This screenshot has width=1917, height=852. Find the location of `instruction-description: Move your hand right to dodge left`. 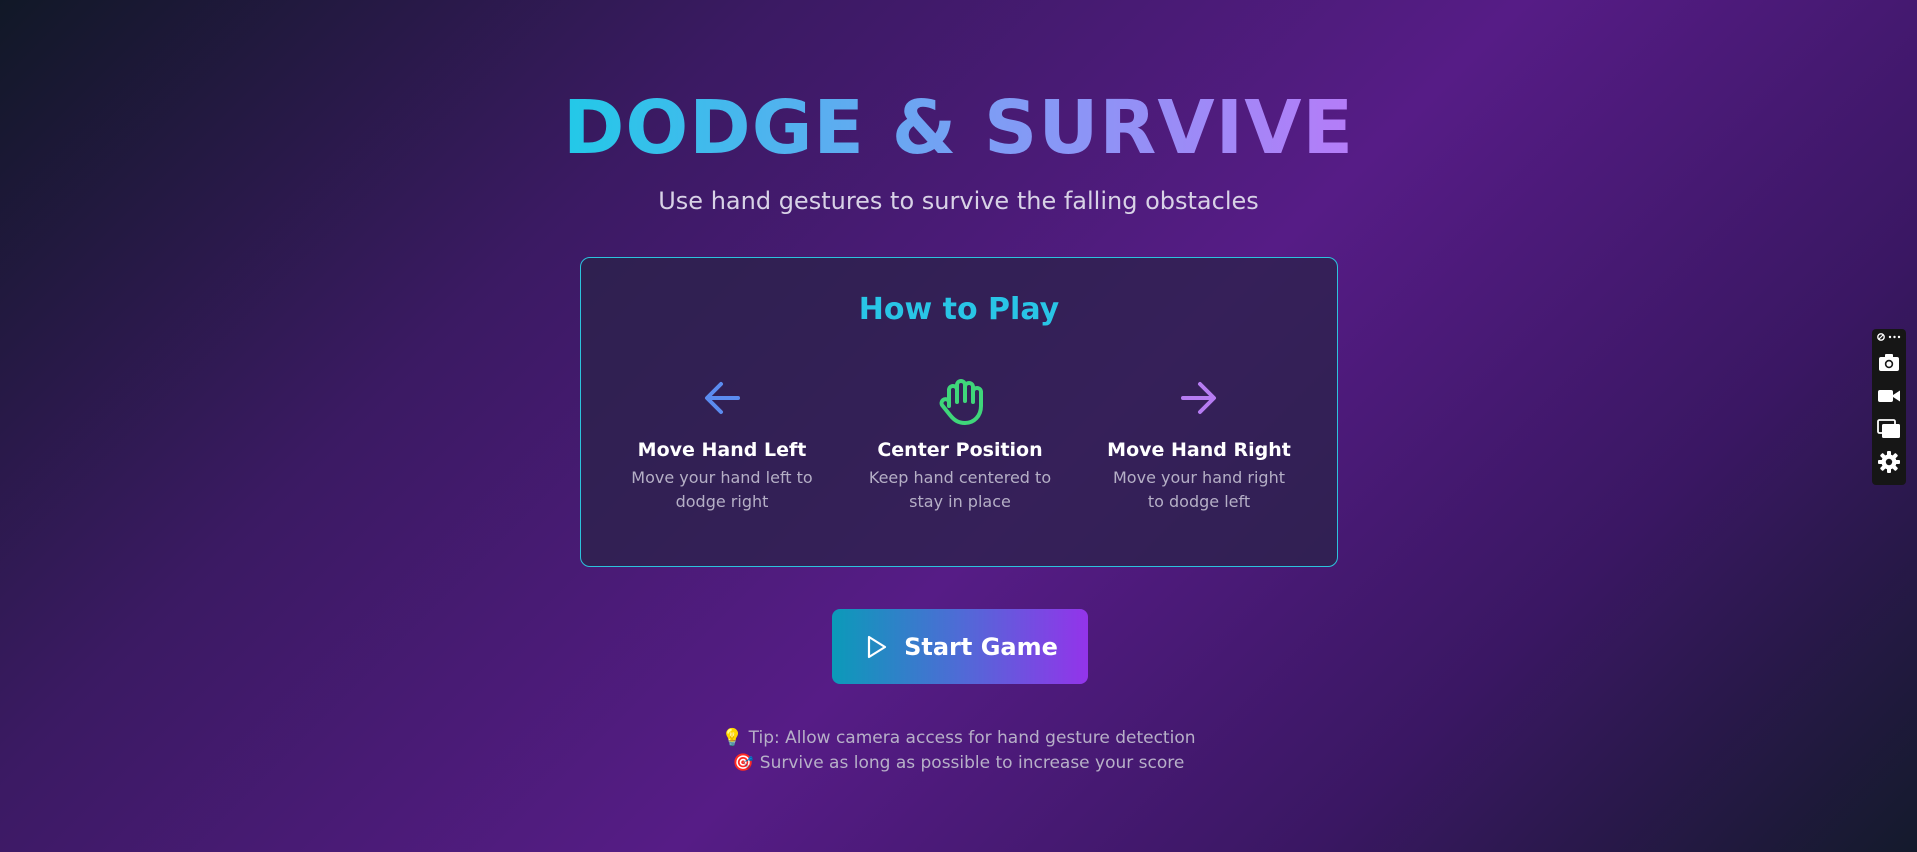

instruction-description: Move your hand right to dodge left is located at coordinates (1199, 489).